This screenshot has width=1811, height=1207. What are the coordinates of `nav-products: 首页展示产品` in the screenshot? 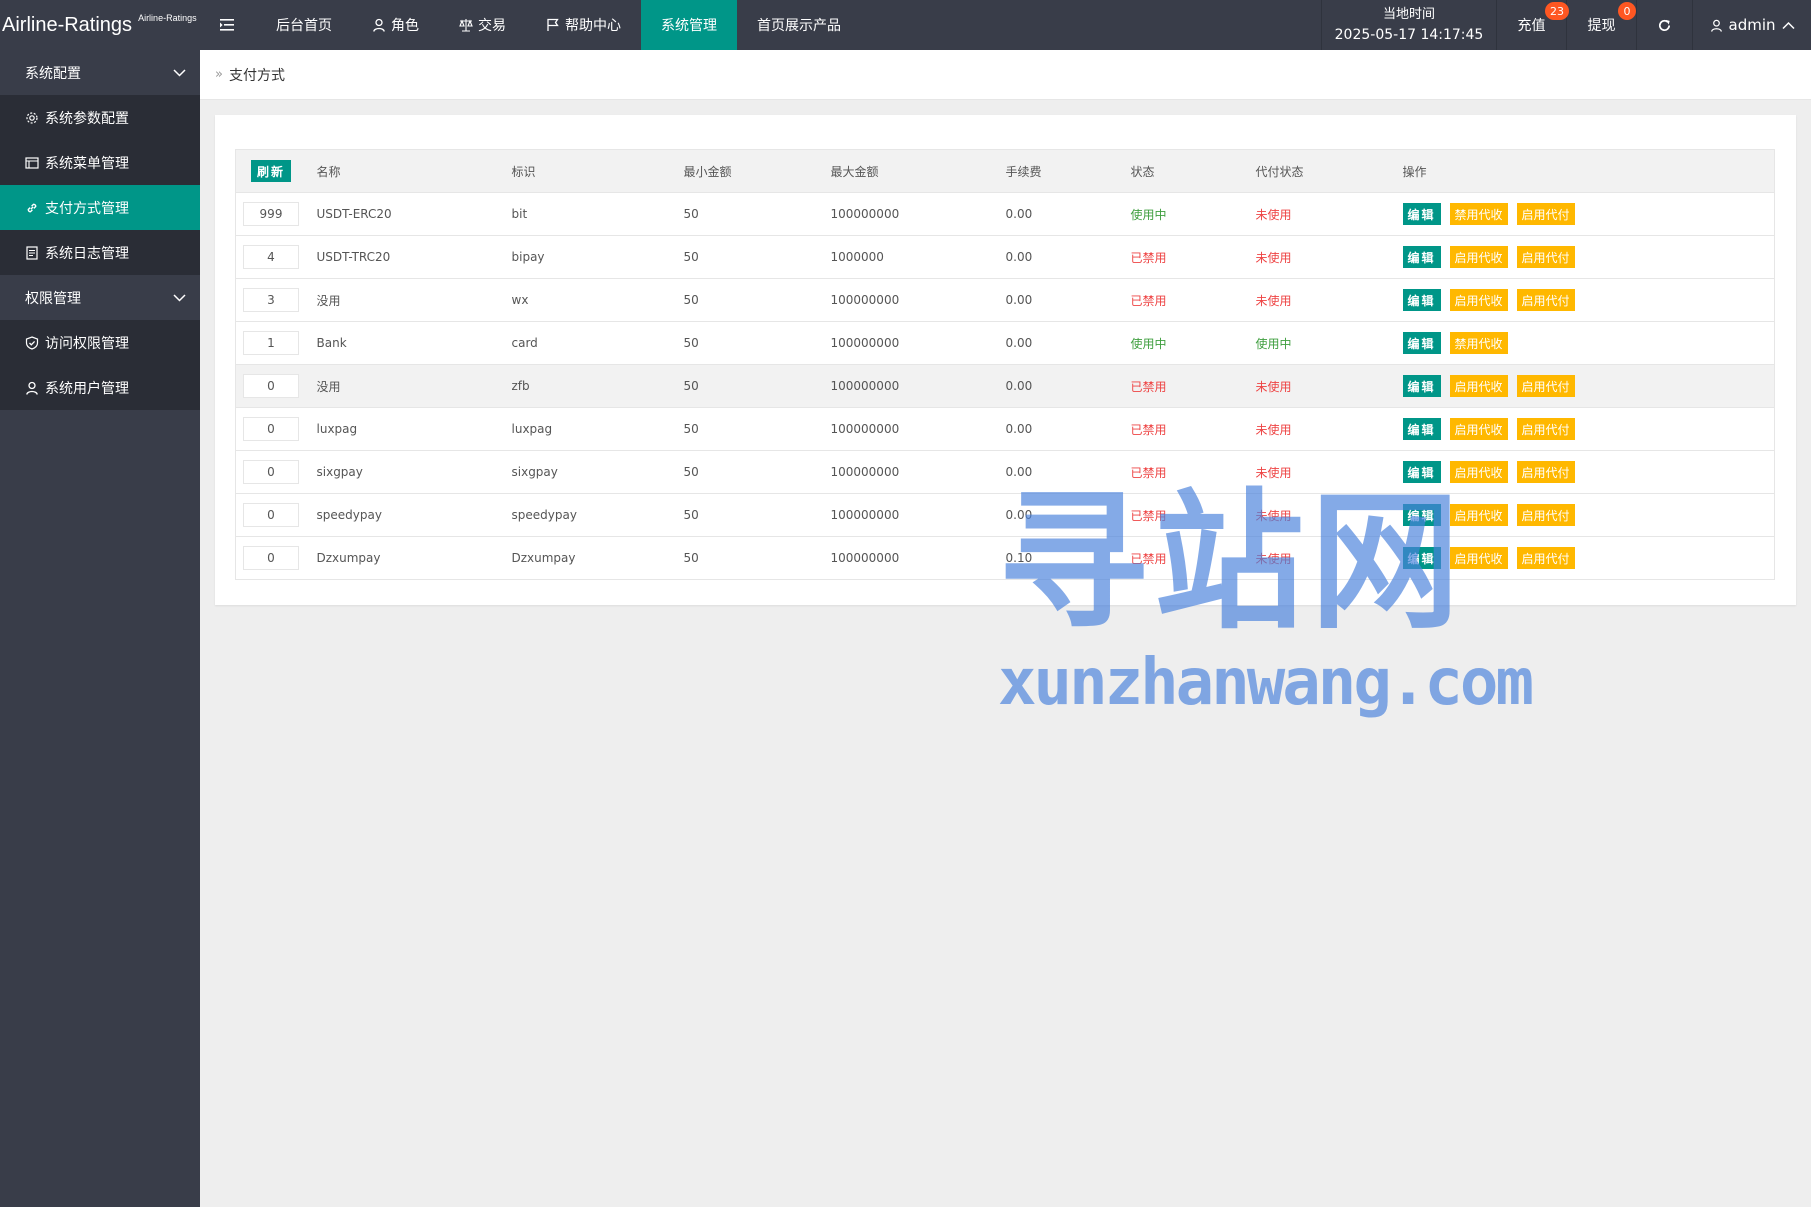 It's located at (799, 25).